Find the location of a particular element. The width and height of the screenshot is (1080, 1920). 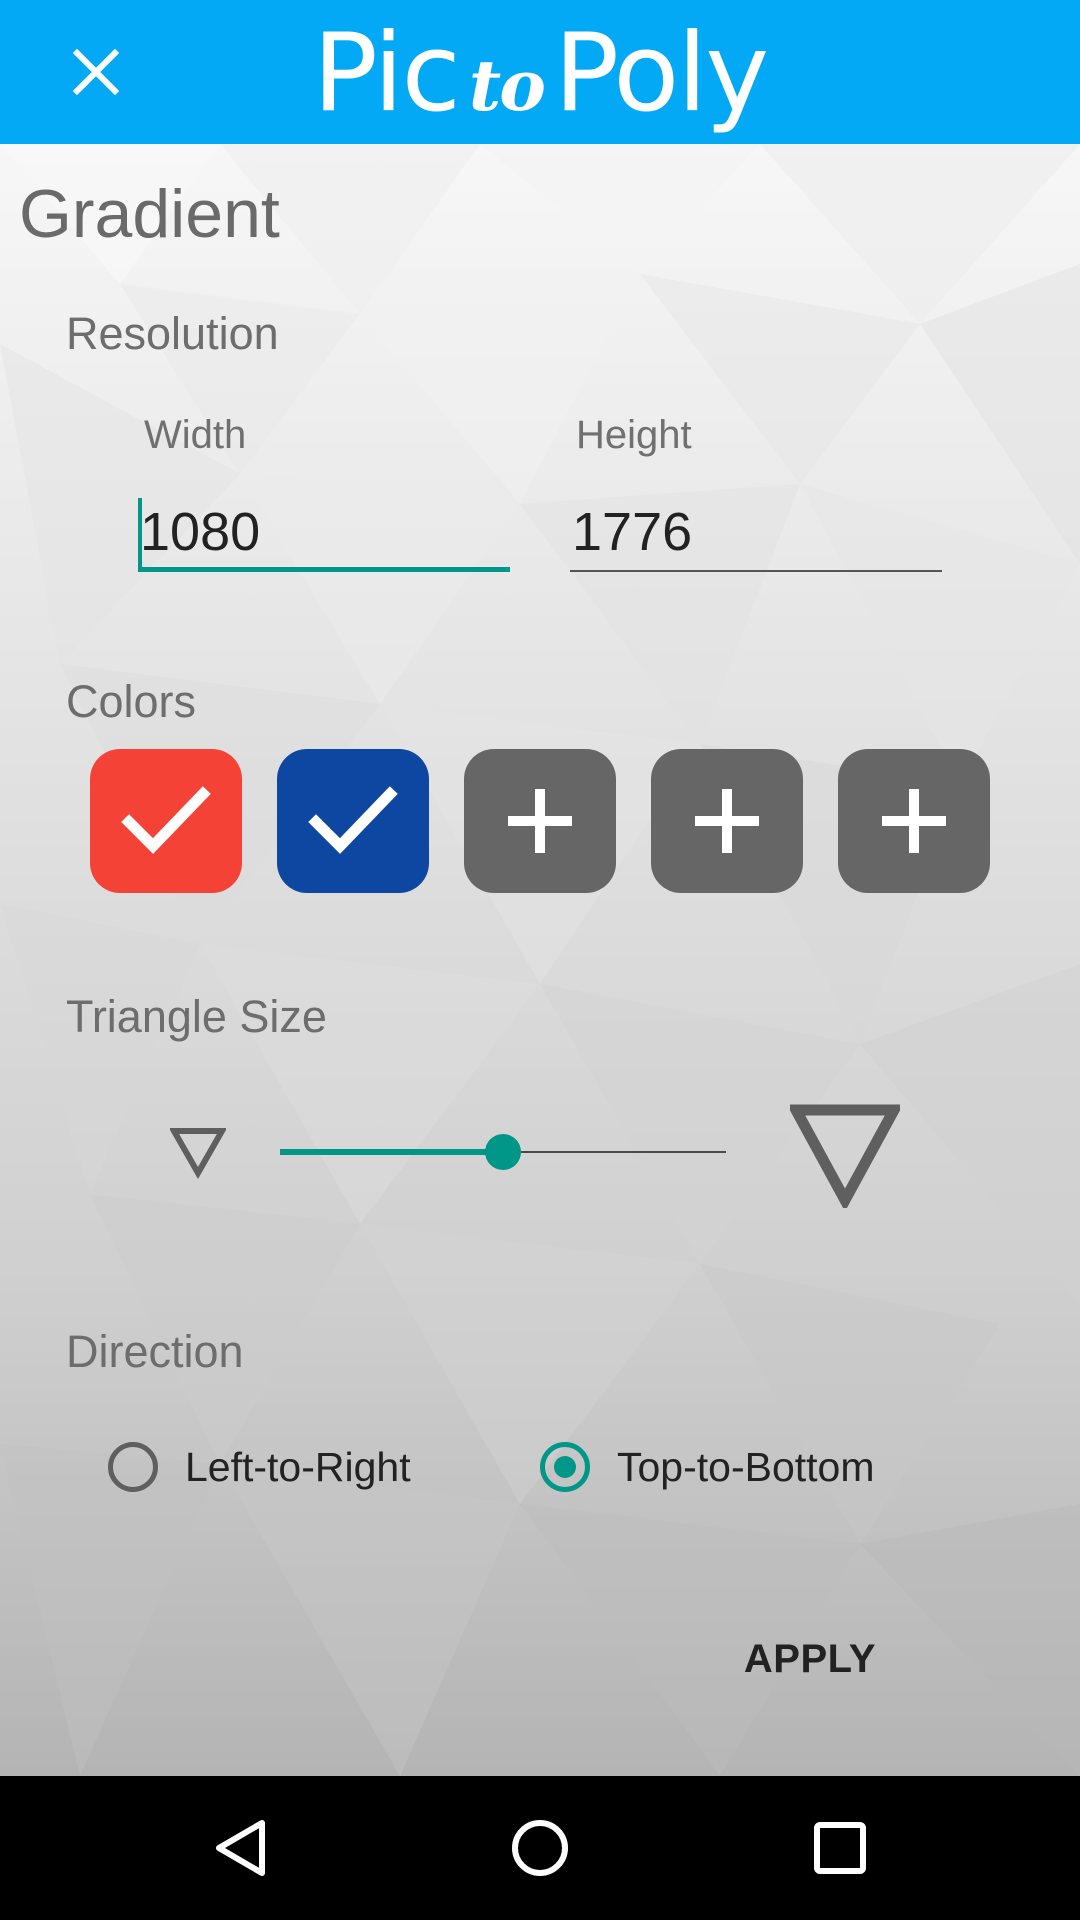

width-value: 1080 is located at coordinates (200, 532).